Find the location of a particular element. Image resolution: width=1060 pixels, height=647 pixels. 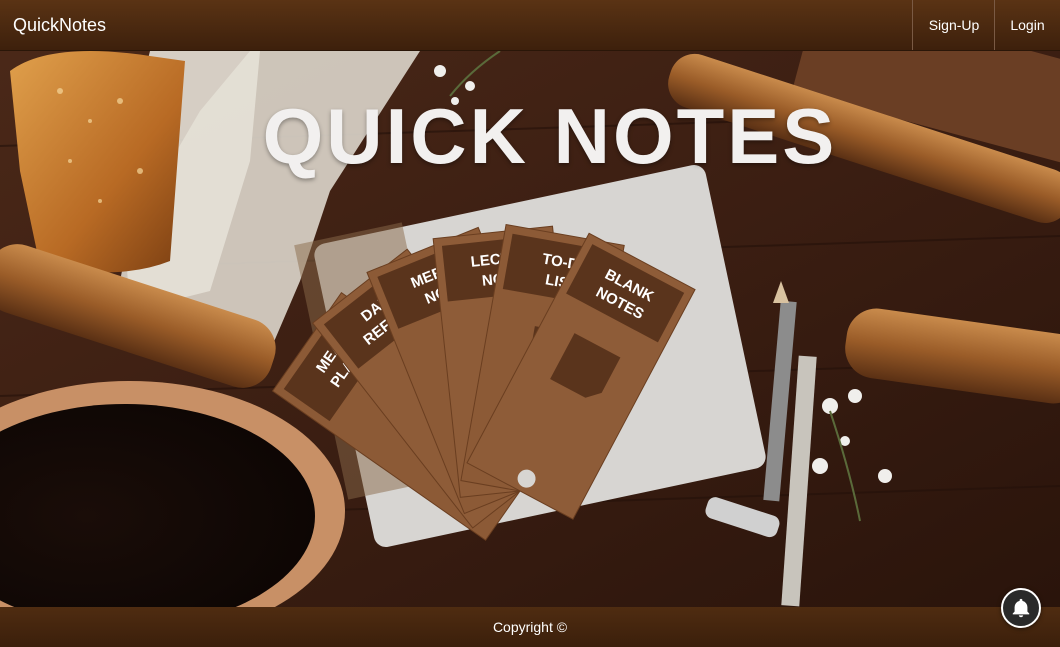

signup-link: Sign-Up is located at coordinates (953, 25).